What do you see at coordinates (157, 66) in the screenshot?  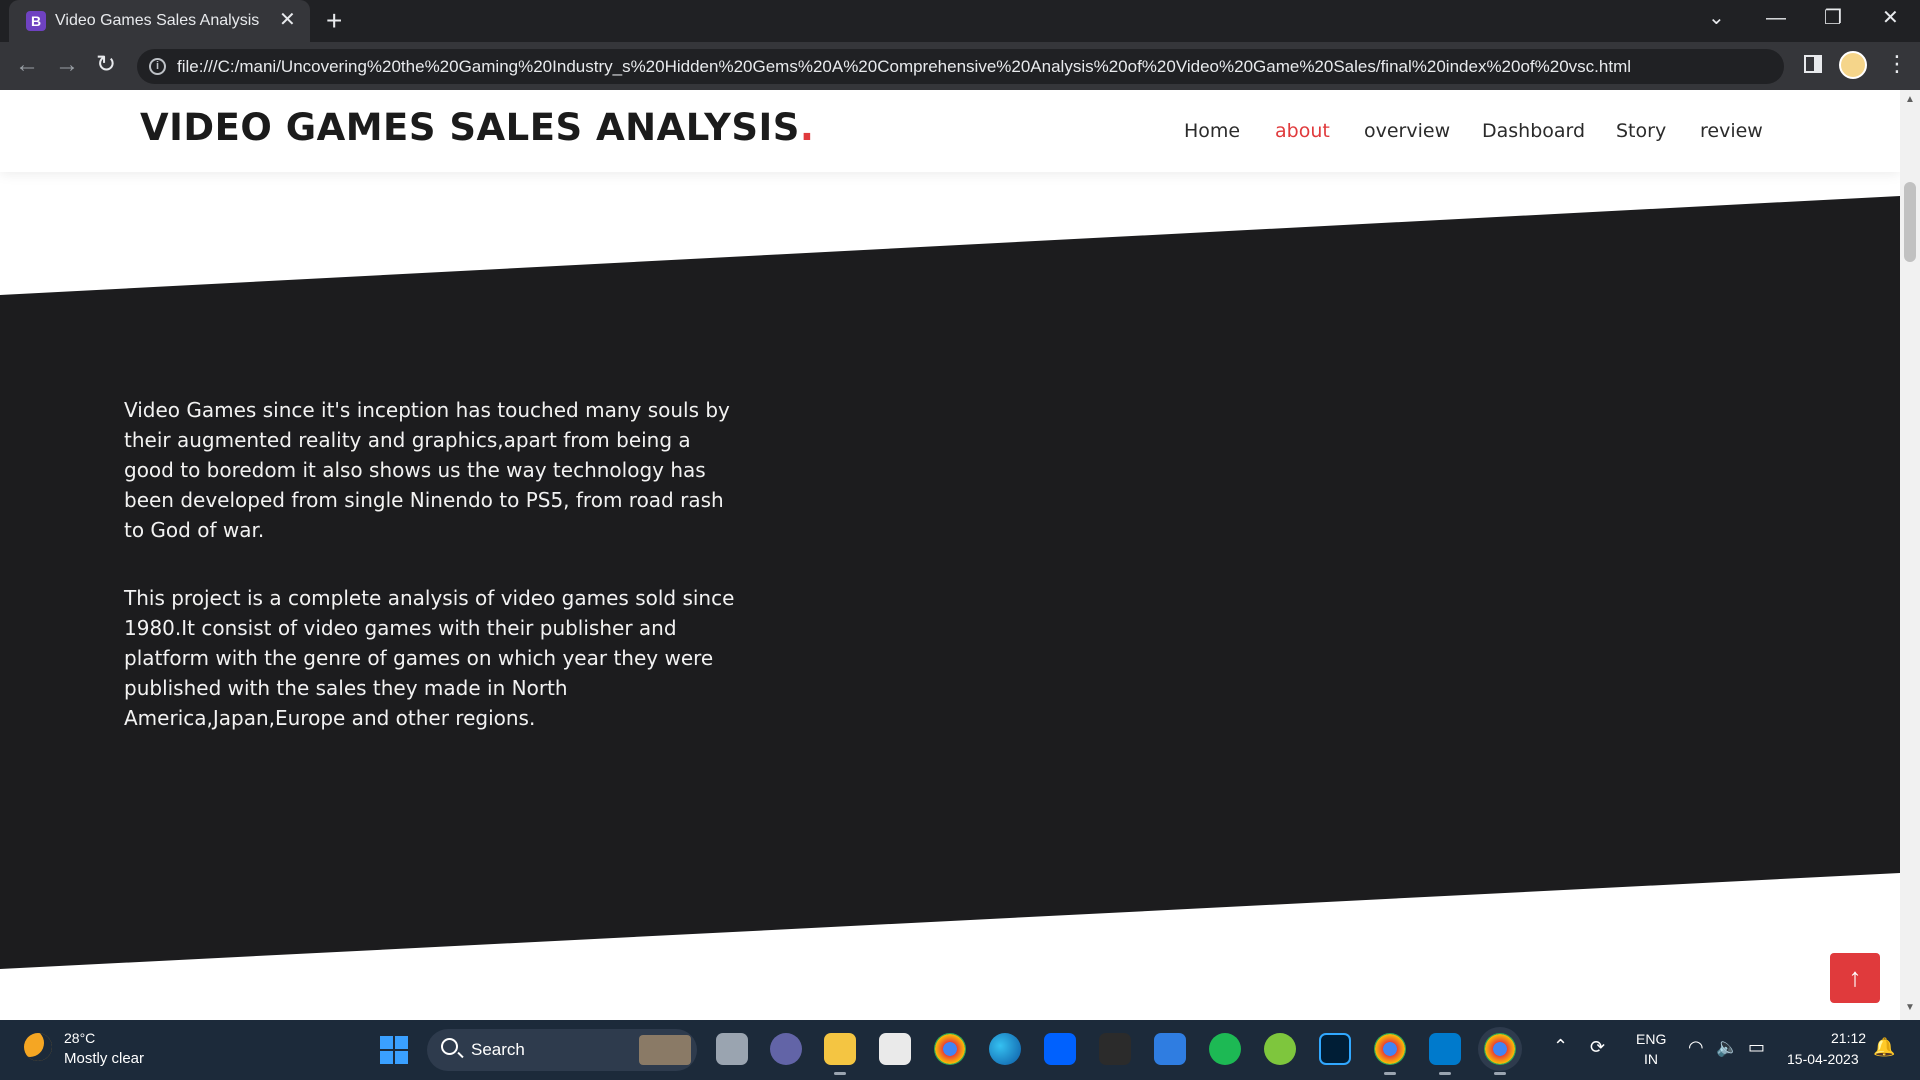 I see `site-info-icon: i` at bounding box center [157, 66].